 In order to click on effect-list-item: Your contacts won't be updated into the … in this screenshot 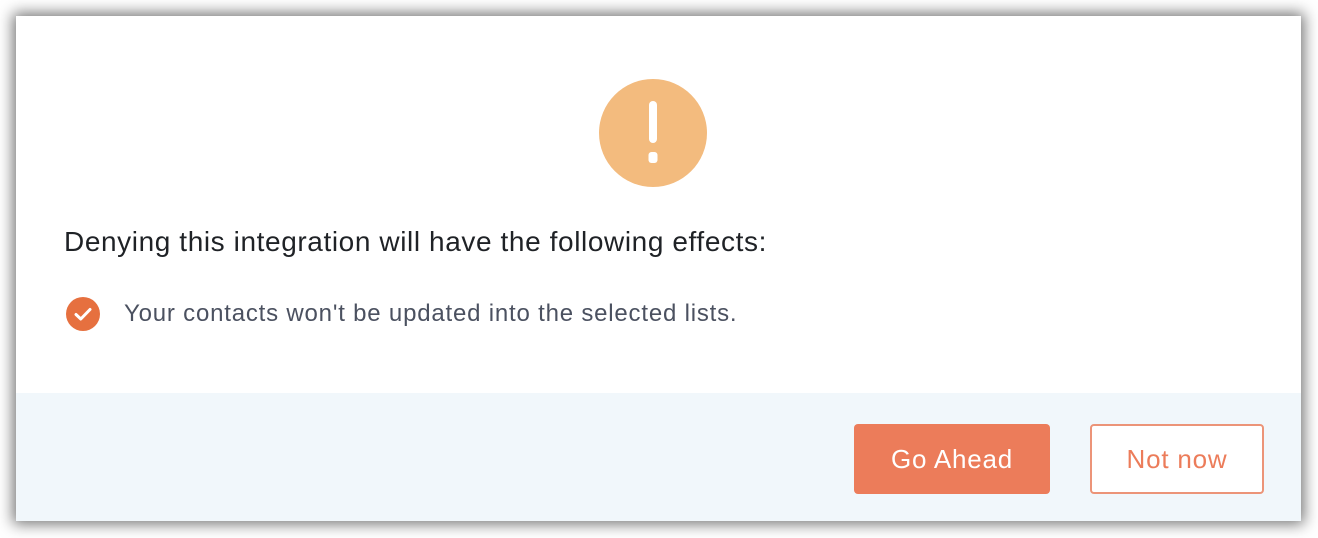, I will do `click(401, 314)`.